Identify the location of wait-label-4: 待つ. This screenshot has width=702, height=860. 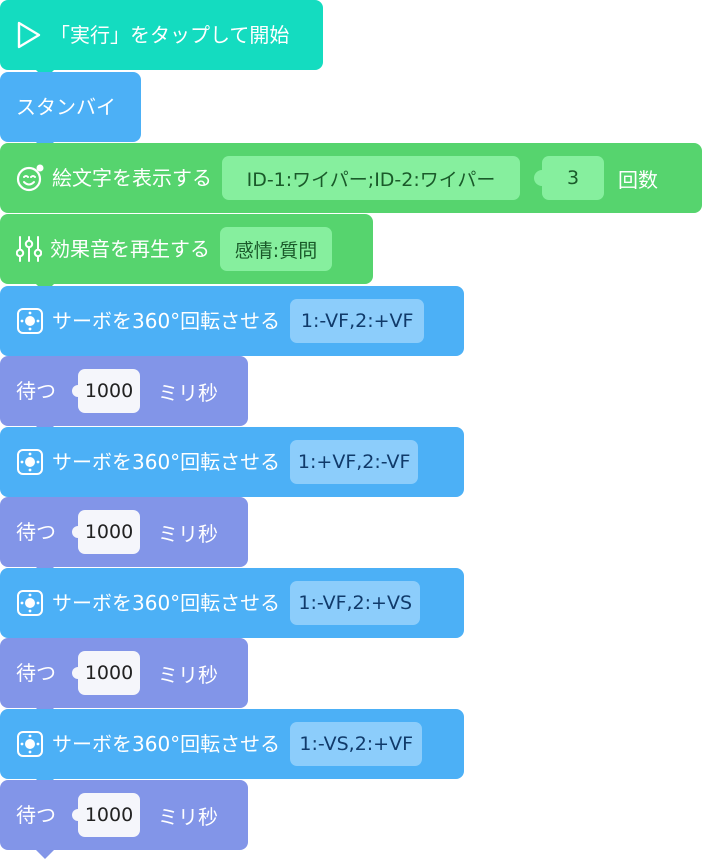
(36, 815).